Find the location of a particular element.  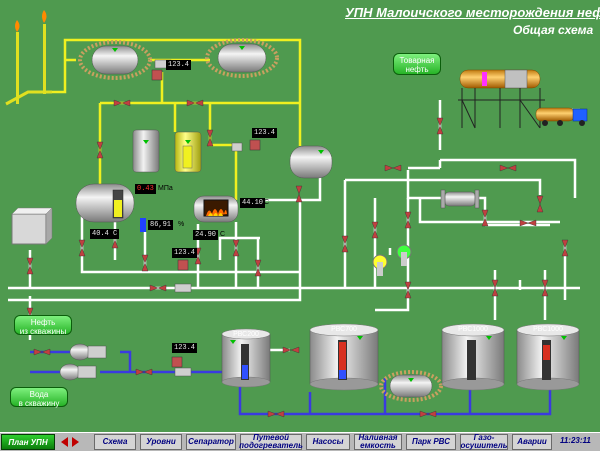

tab-label: Аварии is located at coordinates (532, 441).